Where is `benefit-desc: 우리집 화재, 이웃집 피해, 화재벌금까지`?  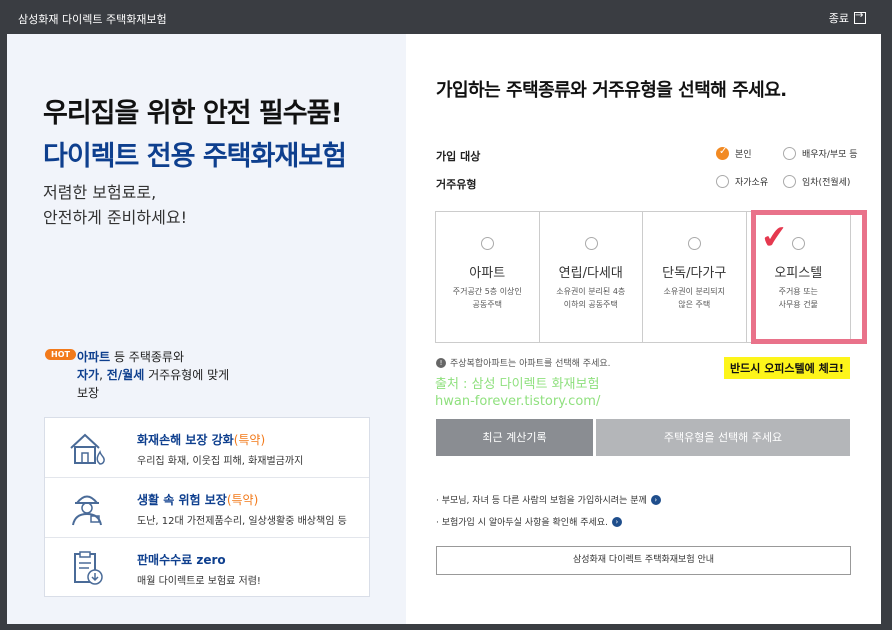
benefit-desc: 우리집 화재, 이웃집 피해, 화재벌금까지 is located at coordinates (220, 461).